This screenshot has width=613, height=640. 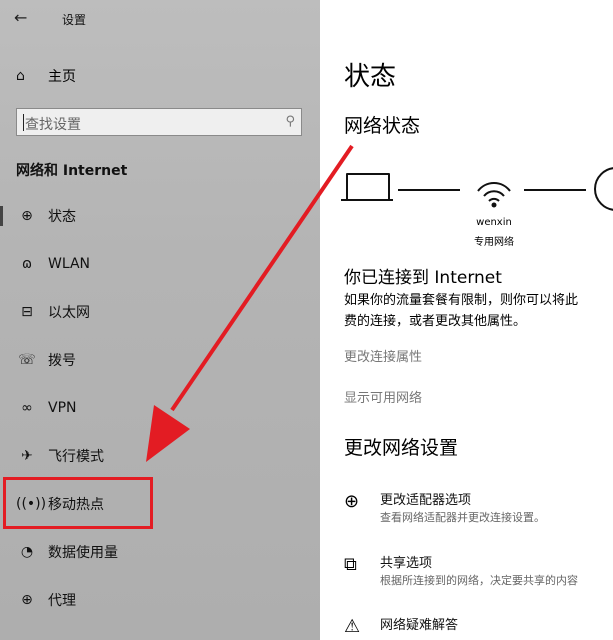 I want to click on network-status-heading: 网络状态, so click(x=382, y=126).